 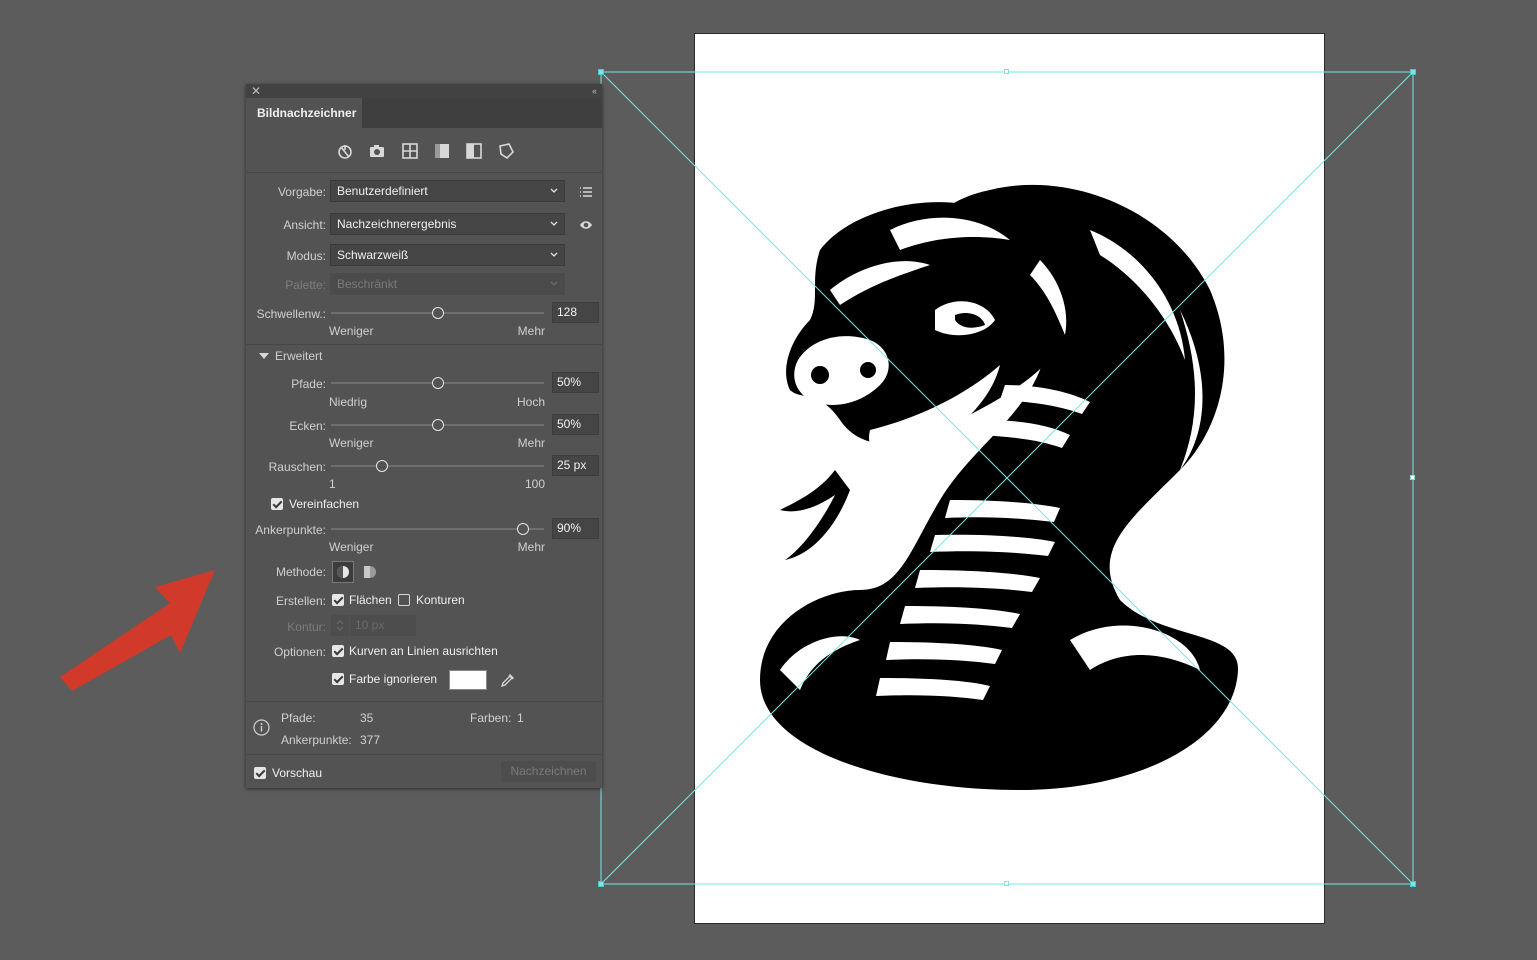 I want to click on tab-bildnachzeichner: Bildnachzeichner, so click(x=304, y=113).